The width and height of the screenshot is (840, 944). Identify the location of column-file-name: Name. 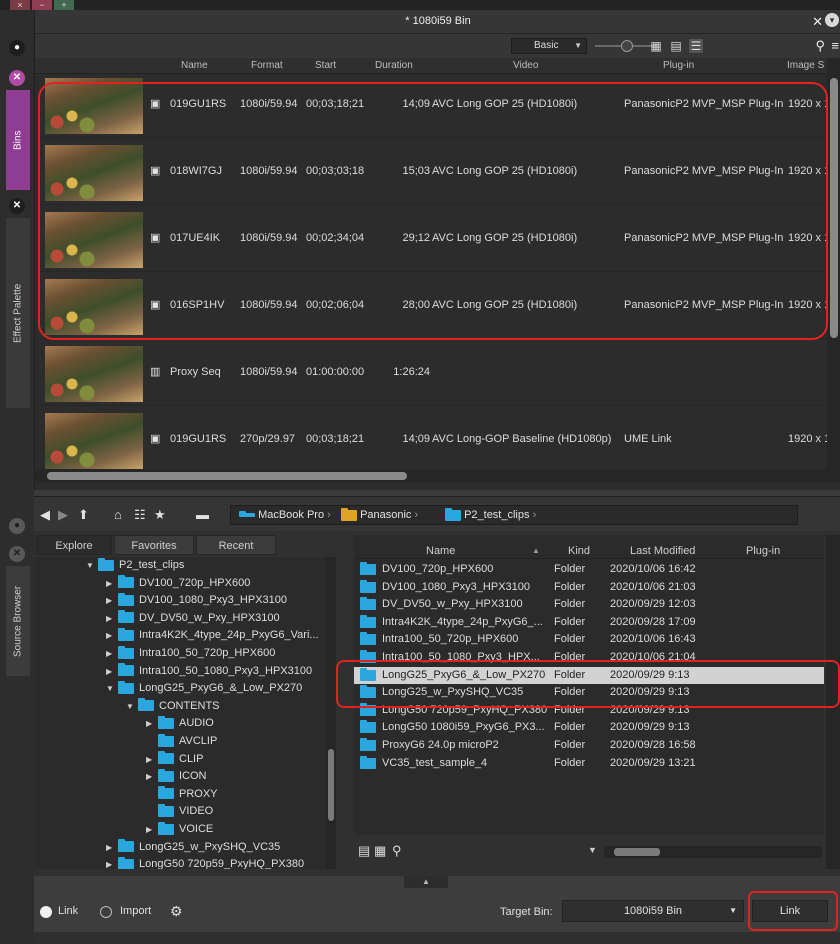
(440, 551).